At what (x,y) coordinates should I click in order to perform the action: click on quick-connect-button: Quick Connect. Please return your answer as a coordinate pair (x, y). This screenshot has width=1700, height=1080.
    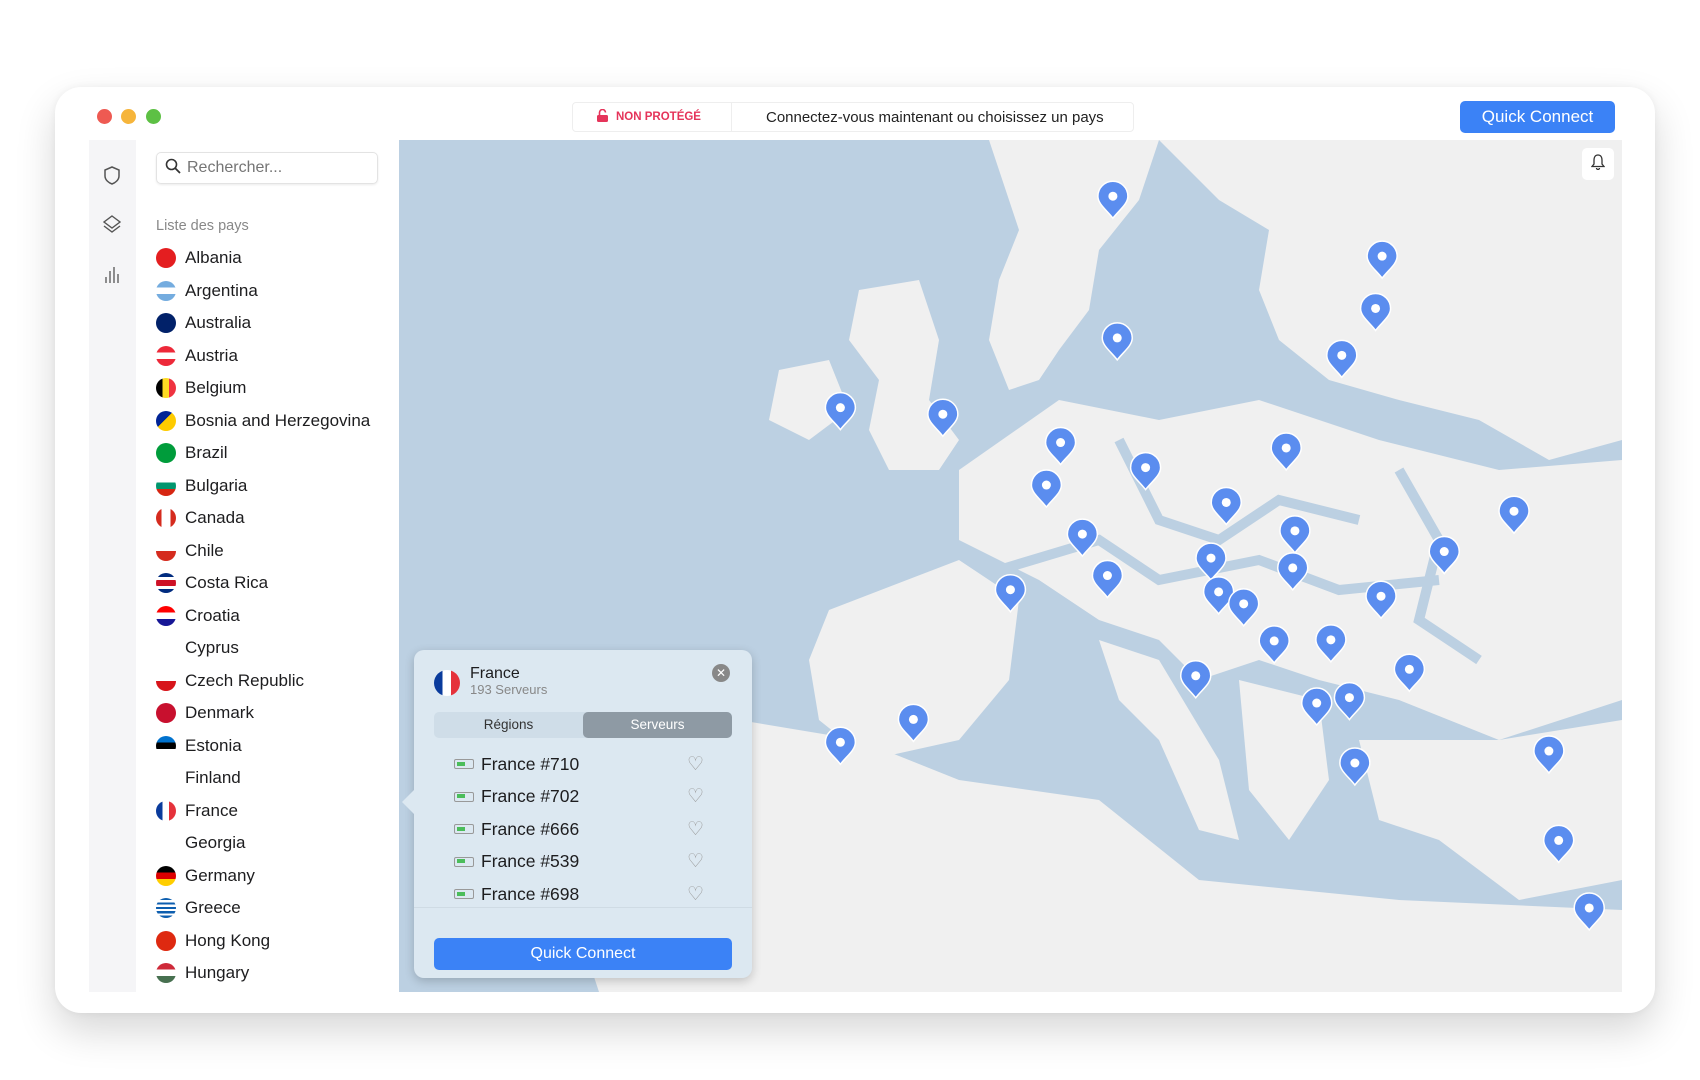
    Looking at the image, I should click on (1537, 117).